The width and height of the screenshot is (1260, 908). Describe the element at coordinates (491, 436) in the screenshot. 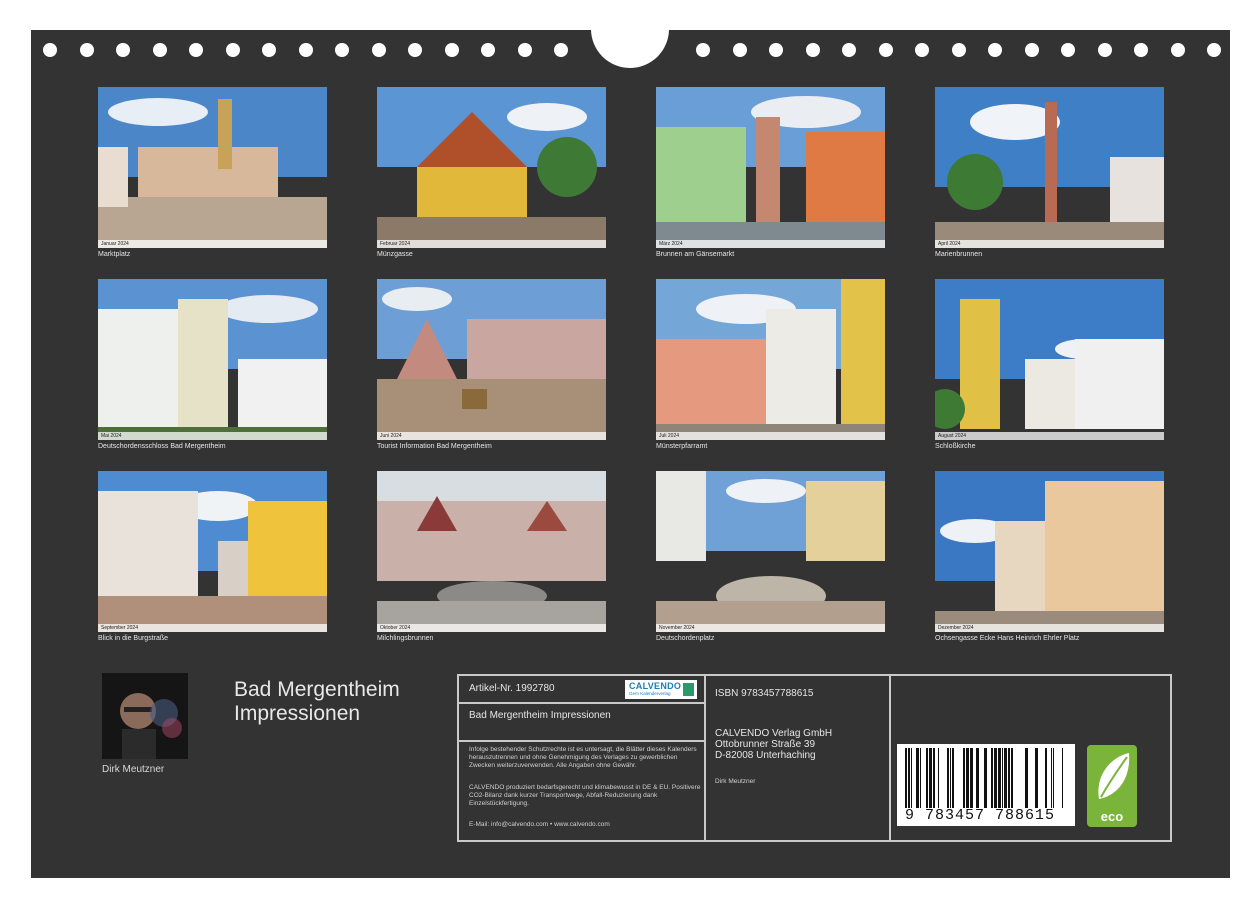

I see `month-strip: Juni 2024` at that location.